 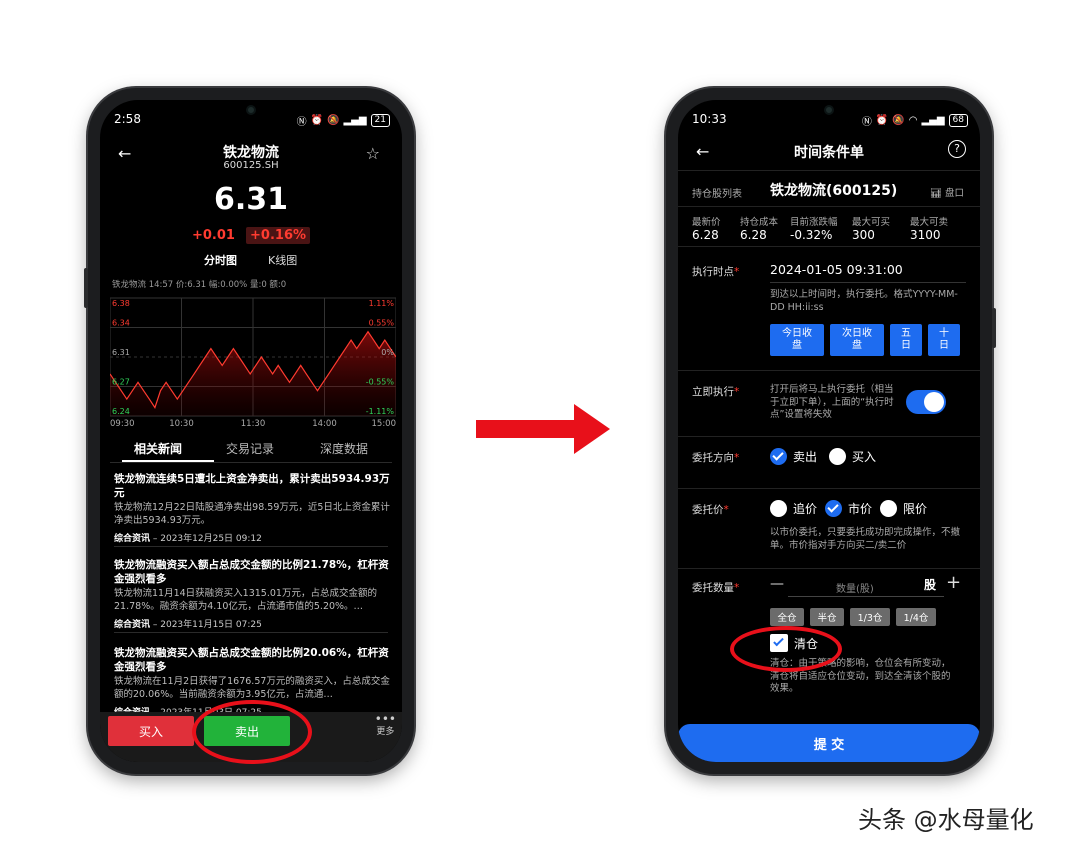 I want to click on y-tick-label: 6.34, so click(x=121, y=323).